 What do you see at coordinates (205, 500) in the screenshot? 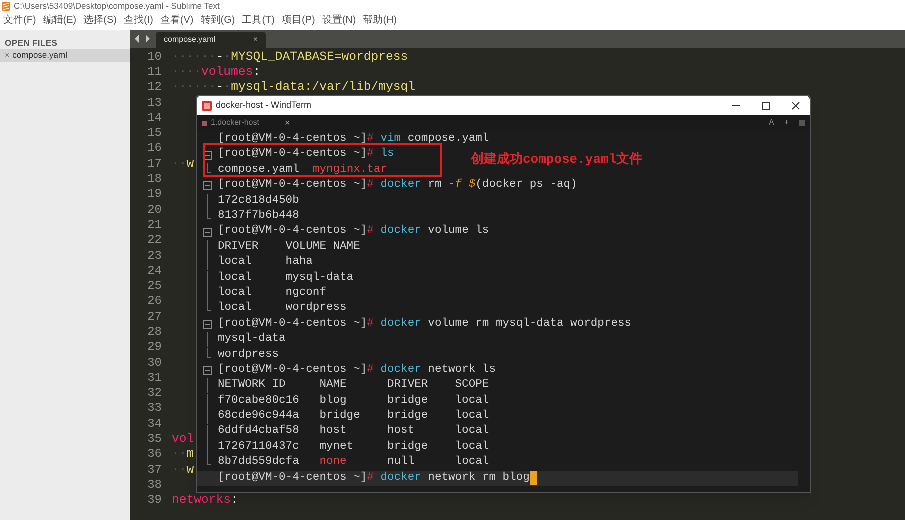
I see `code-line: networks:` at bounding box center [205, 500].